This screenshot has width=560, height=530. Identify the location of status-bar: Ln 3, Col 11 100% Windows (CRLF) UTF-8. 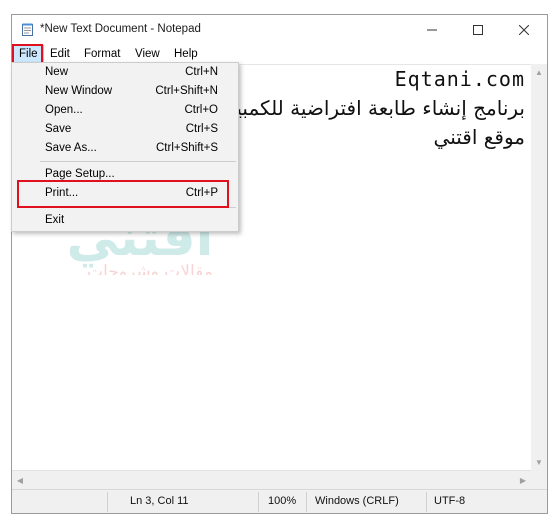
(279, 501).